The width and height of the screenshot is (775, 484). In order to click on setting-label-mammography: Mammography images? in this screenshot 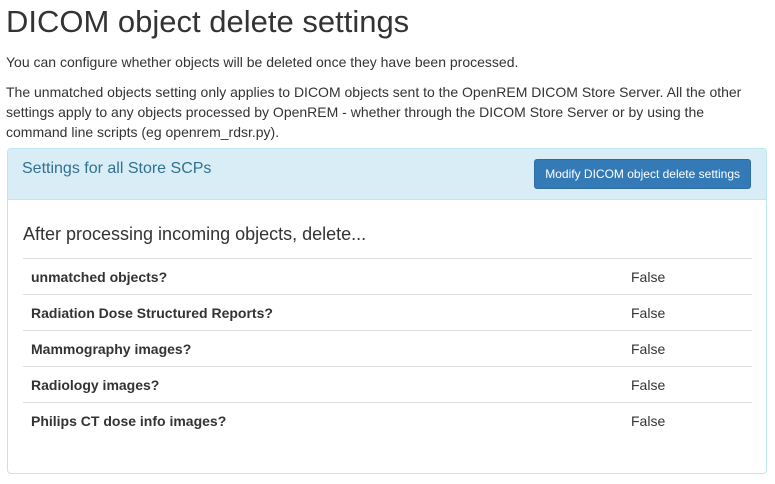, I will do `click(323, 348)`.